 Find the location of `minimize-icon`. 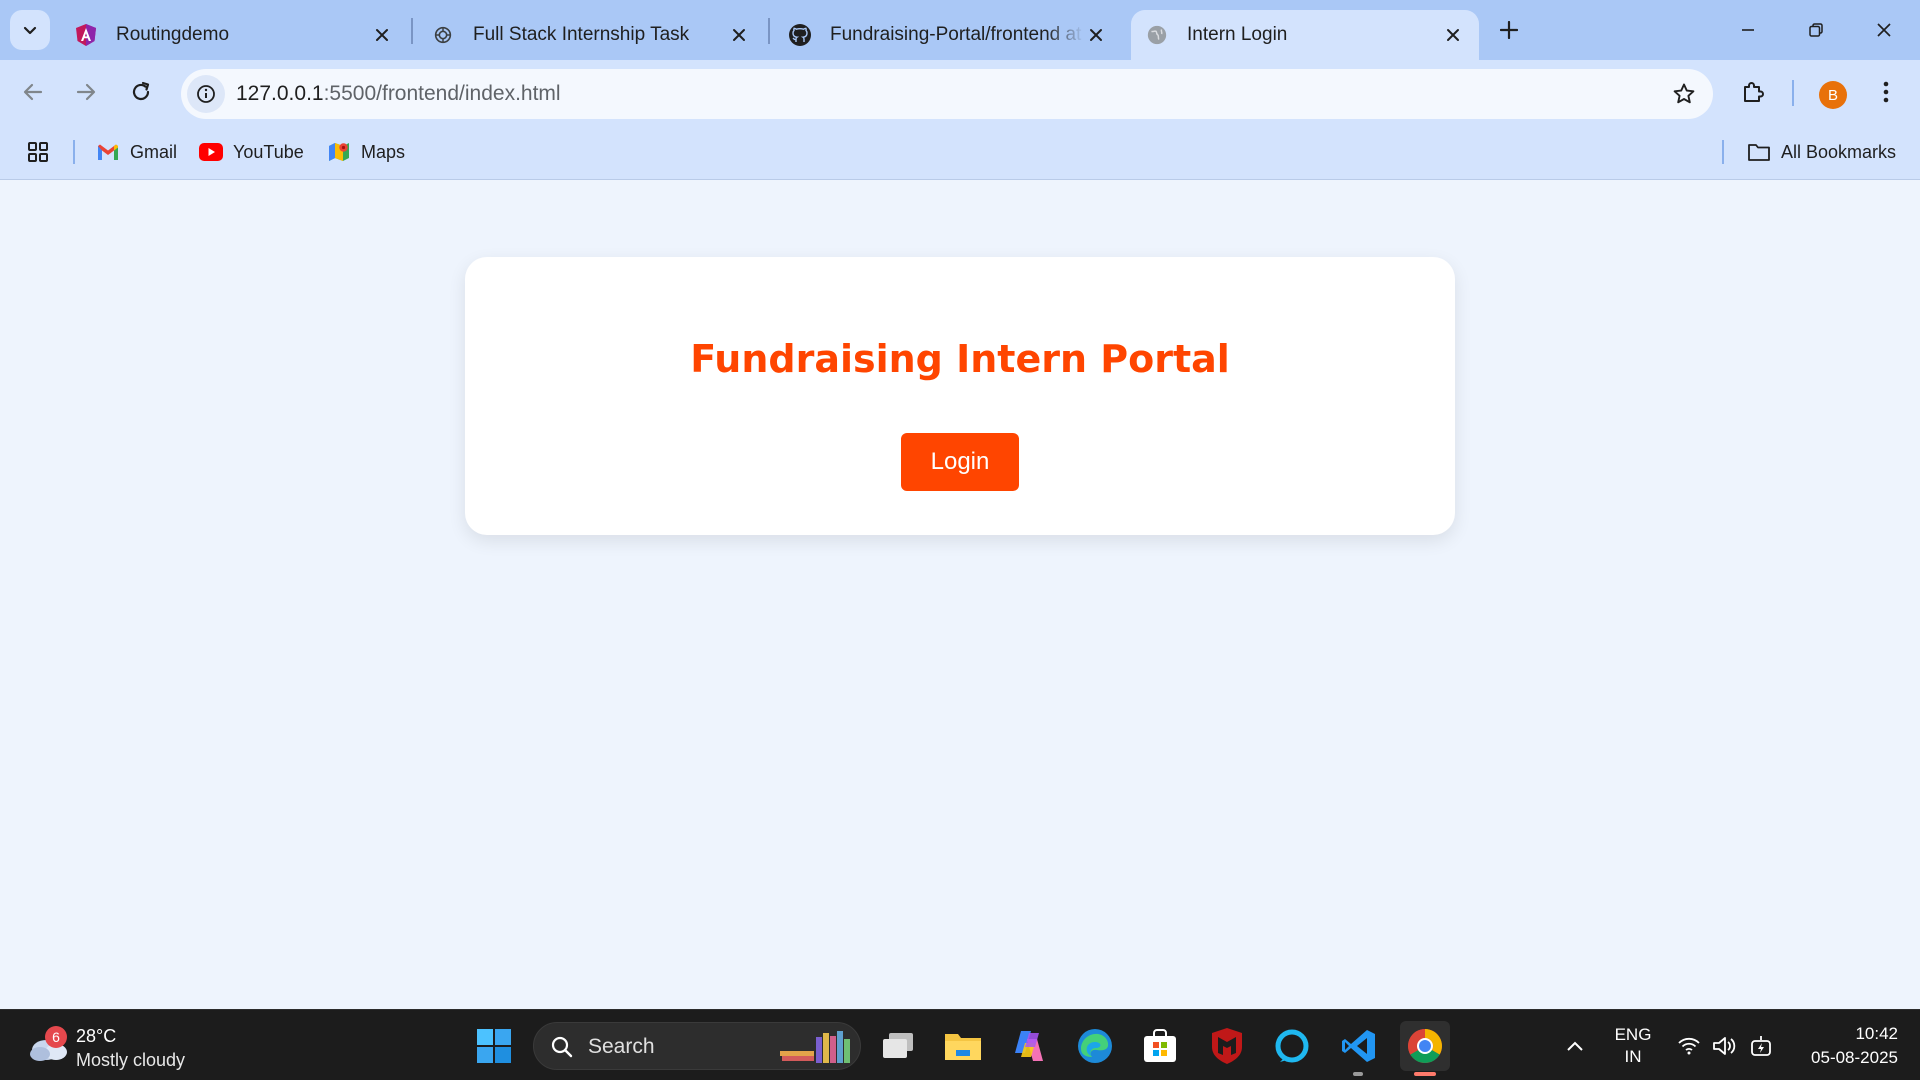

minimize-icon is located at coordinates (1748, 30).